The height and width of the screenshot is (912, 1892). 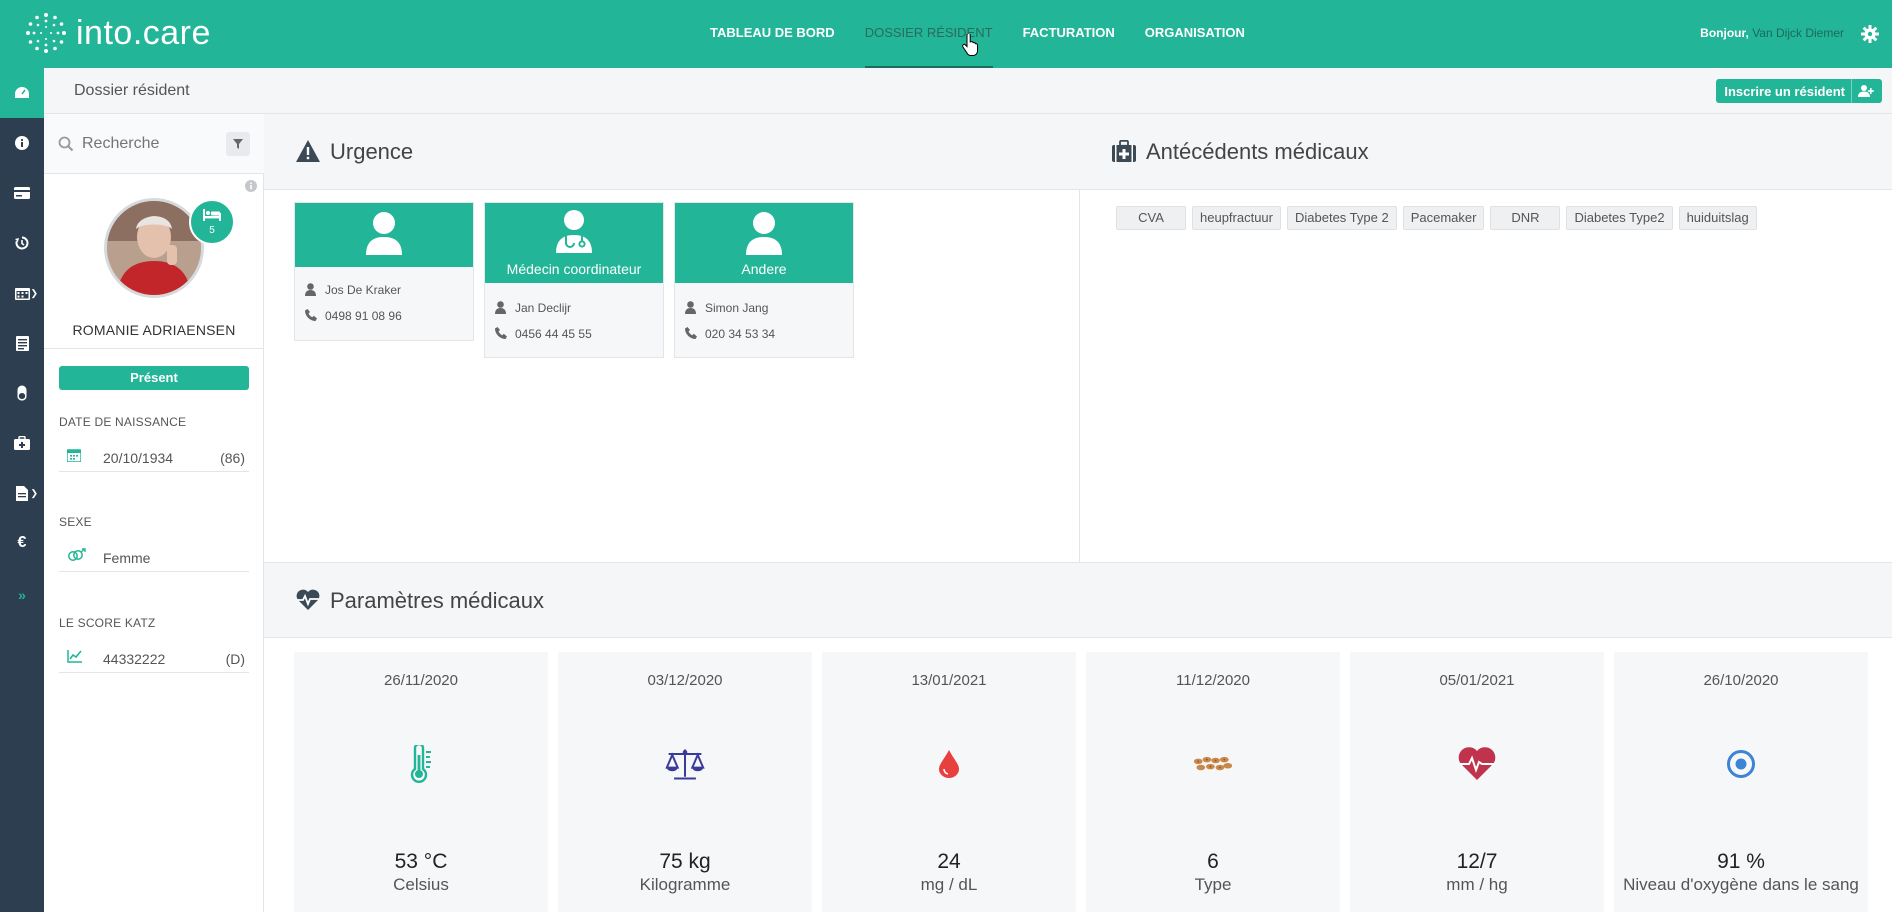 What do you see at coordinates (308, 151) in the screenshot?
I see `warning-icon` at bounding box center [308, 151].